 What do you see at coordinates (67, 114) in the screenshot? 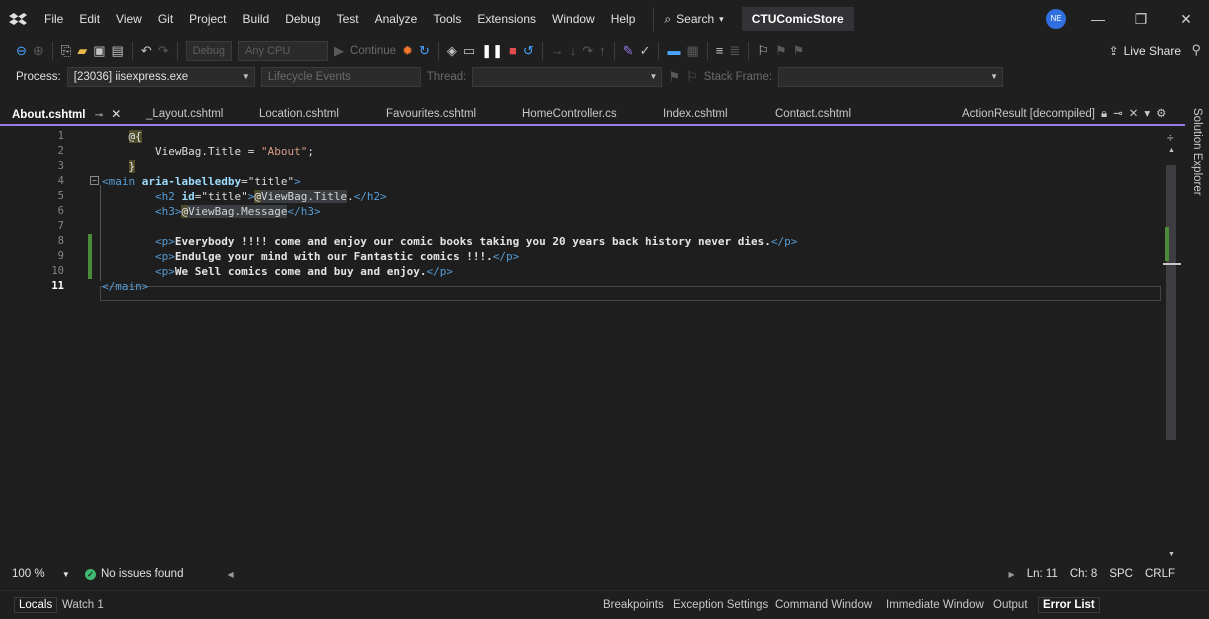
I see `tab-about-cshtml: About.cshtml ⊸ ✕` at bounding box center [67, 114].